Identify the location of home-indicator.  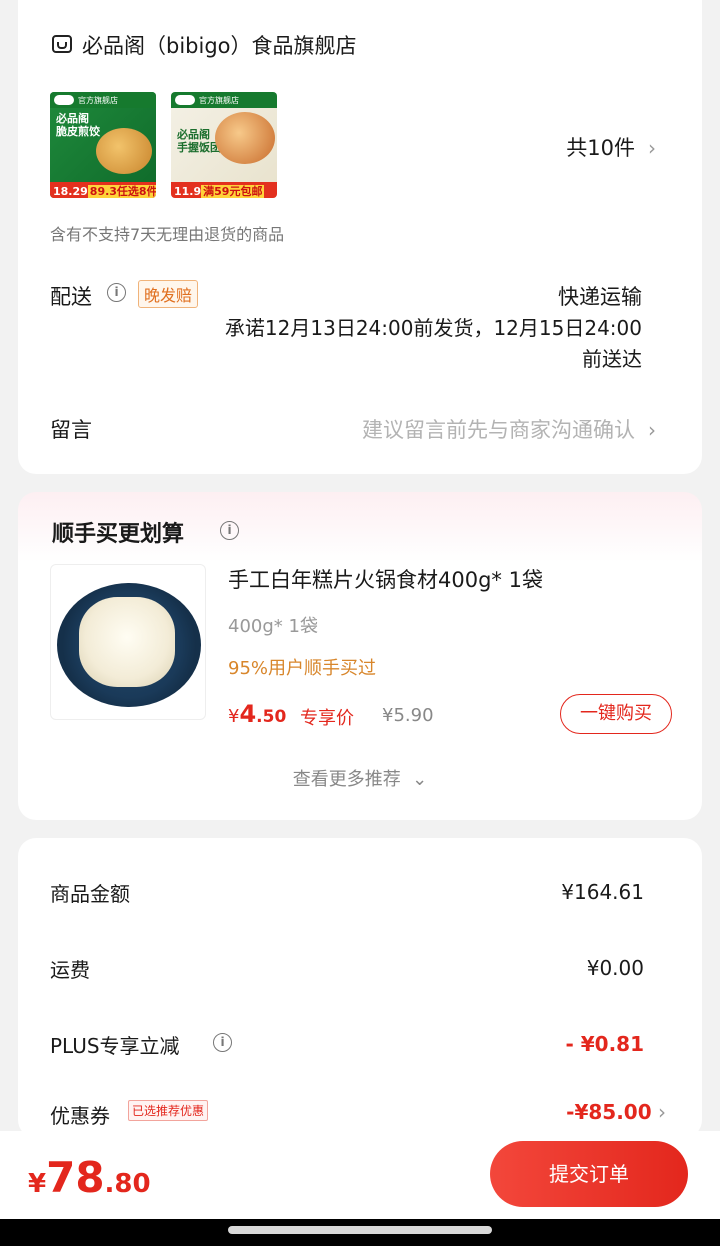
(360, 1230).